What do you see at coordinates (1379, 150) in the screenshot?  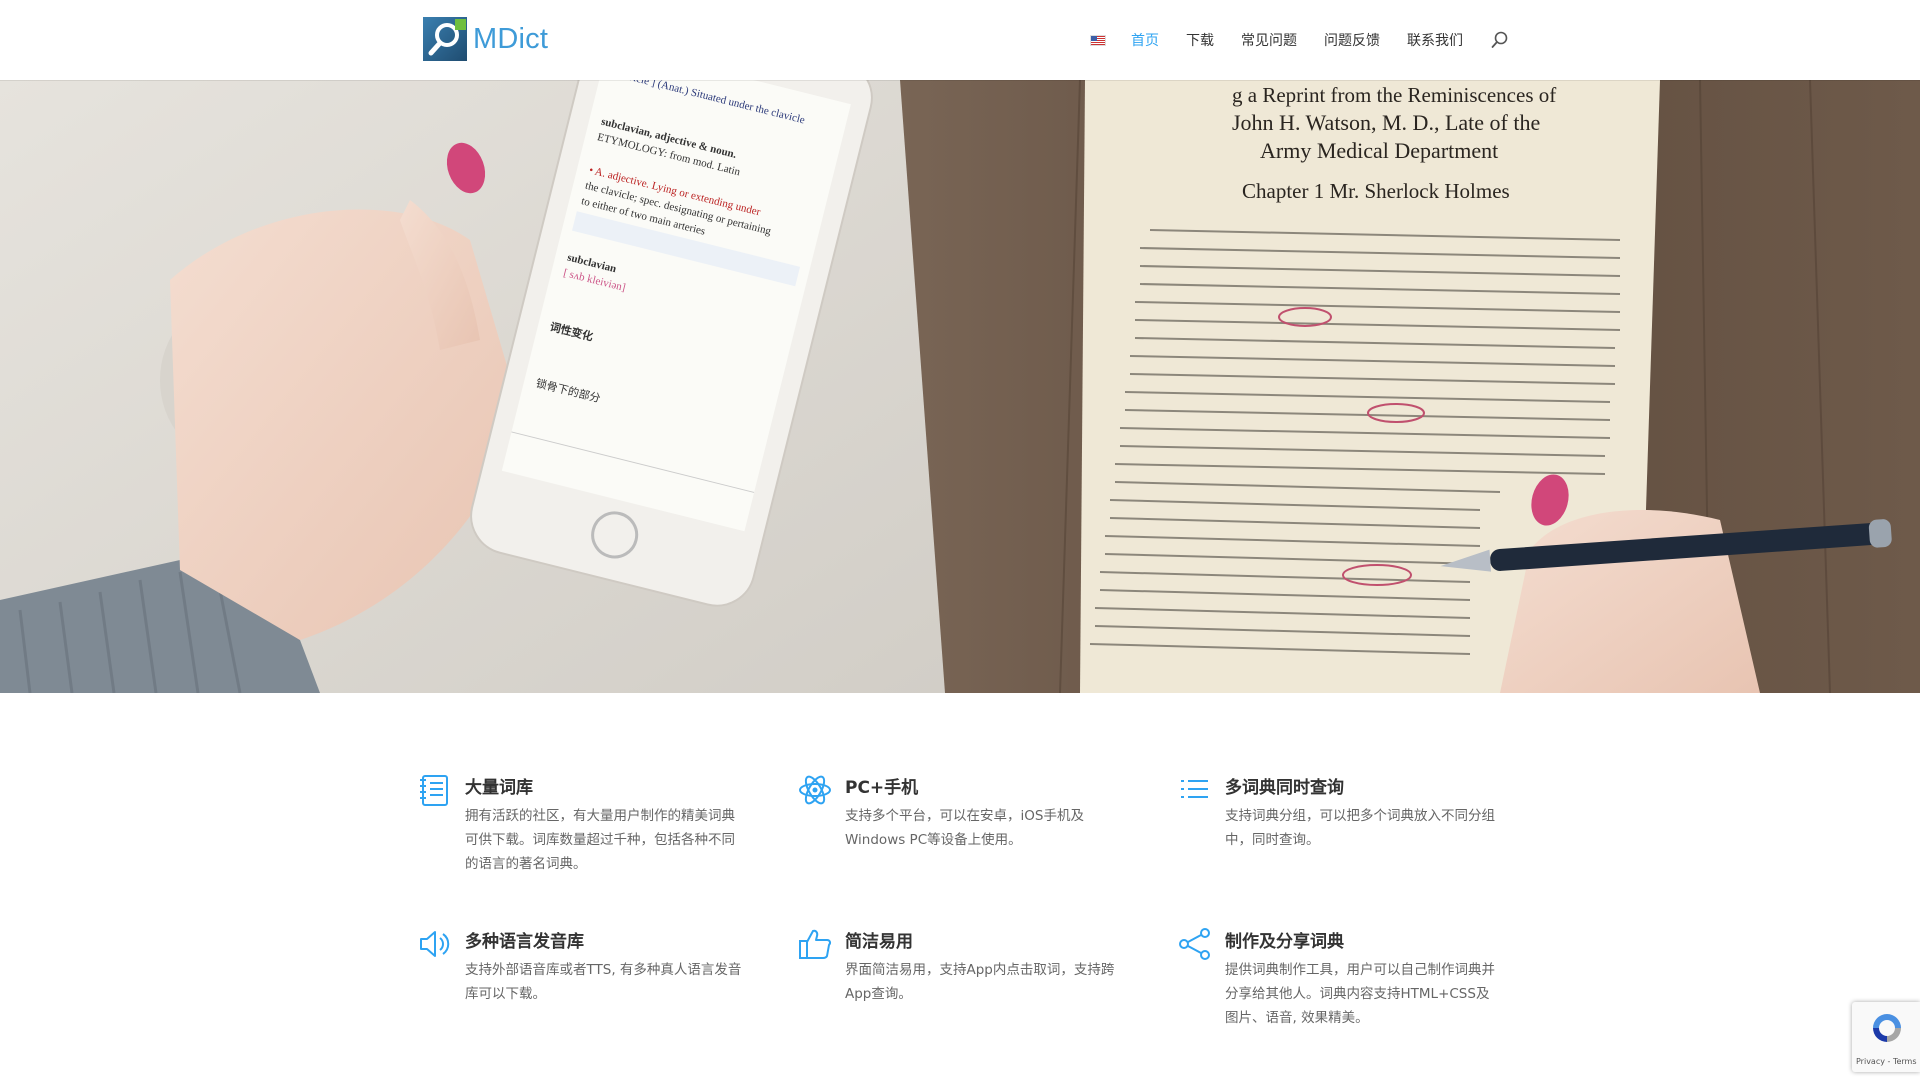 I see `book-heading-line2: Army Medical Department` at bounding box center [1379, 150].